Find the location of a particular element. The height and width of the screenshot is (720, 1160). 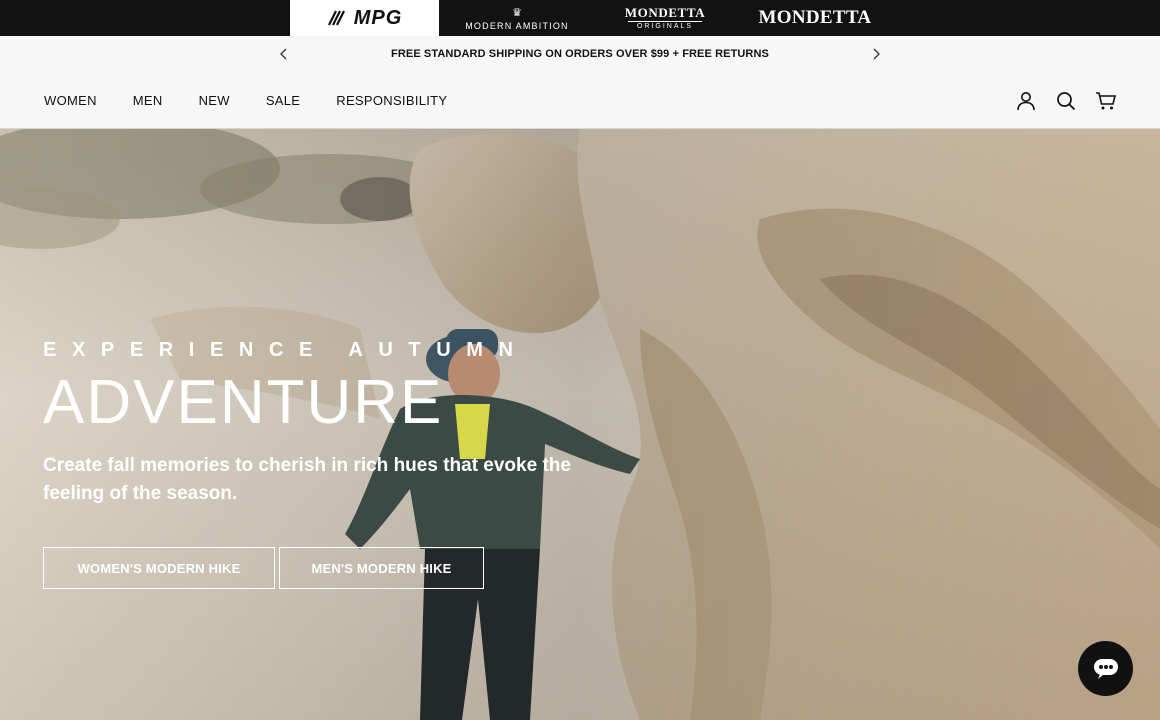

brand-originals-sublabel: ORIGINALS is located at coordinates (665, 26).